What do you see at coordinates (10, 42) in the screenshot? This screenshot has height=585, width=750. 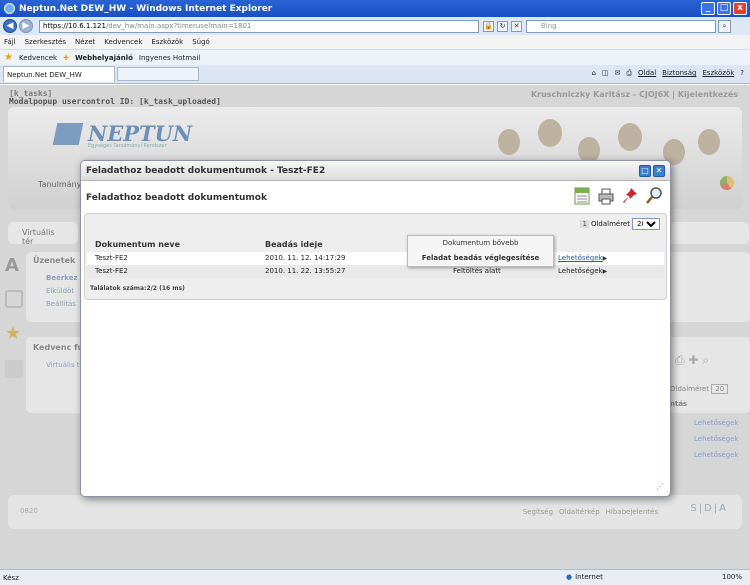 I see `menu-file: Fájl` at bounding box center [10, 42].